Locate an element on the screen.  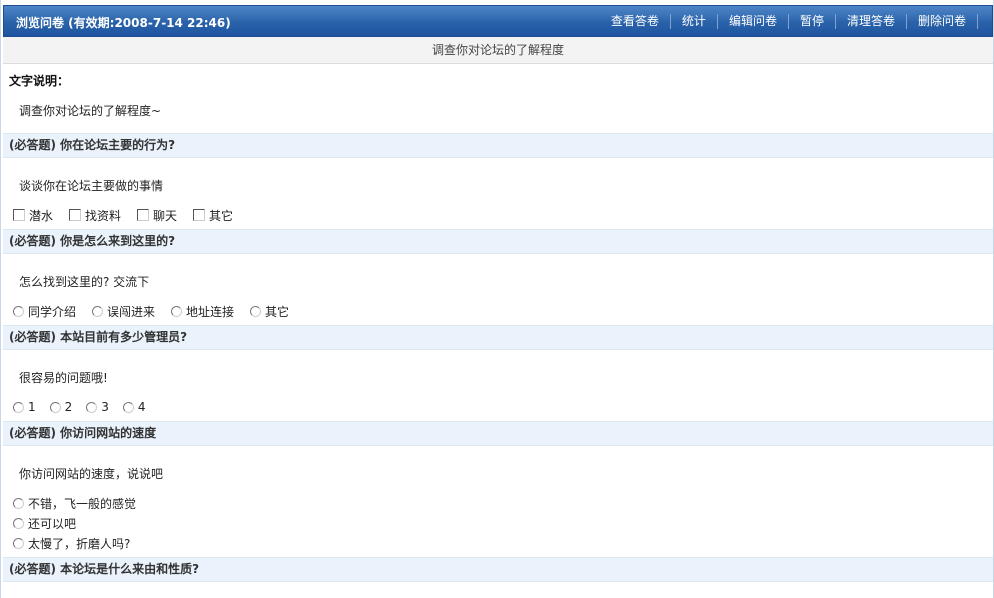
delete-survey-link: 删除问卷 is located at coordinates (942, 21).